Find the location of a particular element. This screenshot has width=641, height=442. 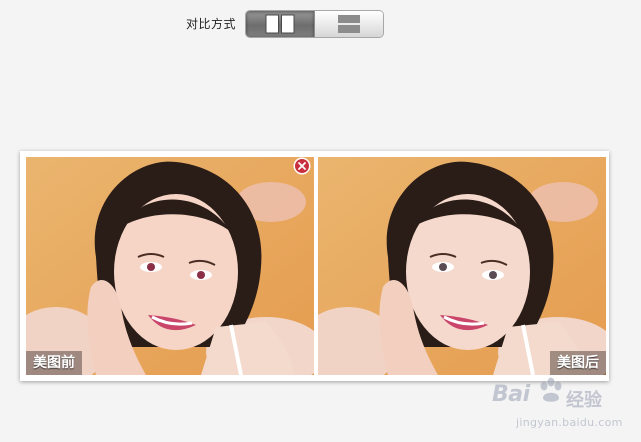

baidu-jingyan-watermark: Bai 经验 jingyan.baidu.com is located at coordinates (562, 407).